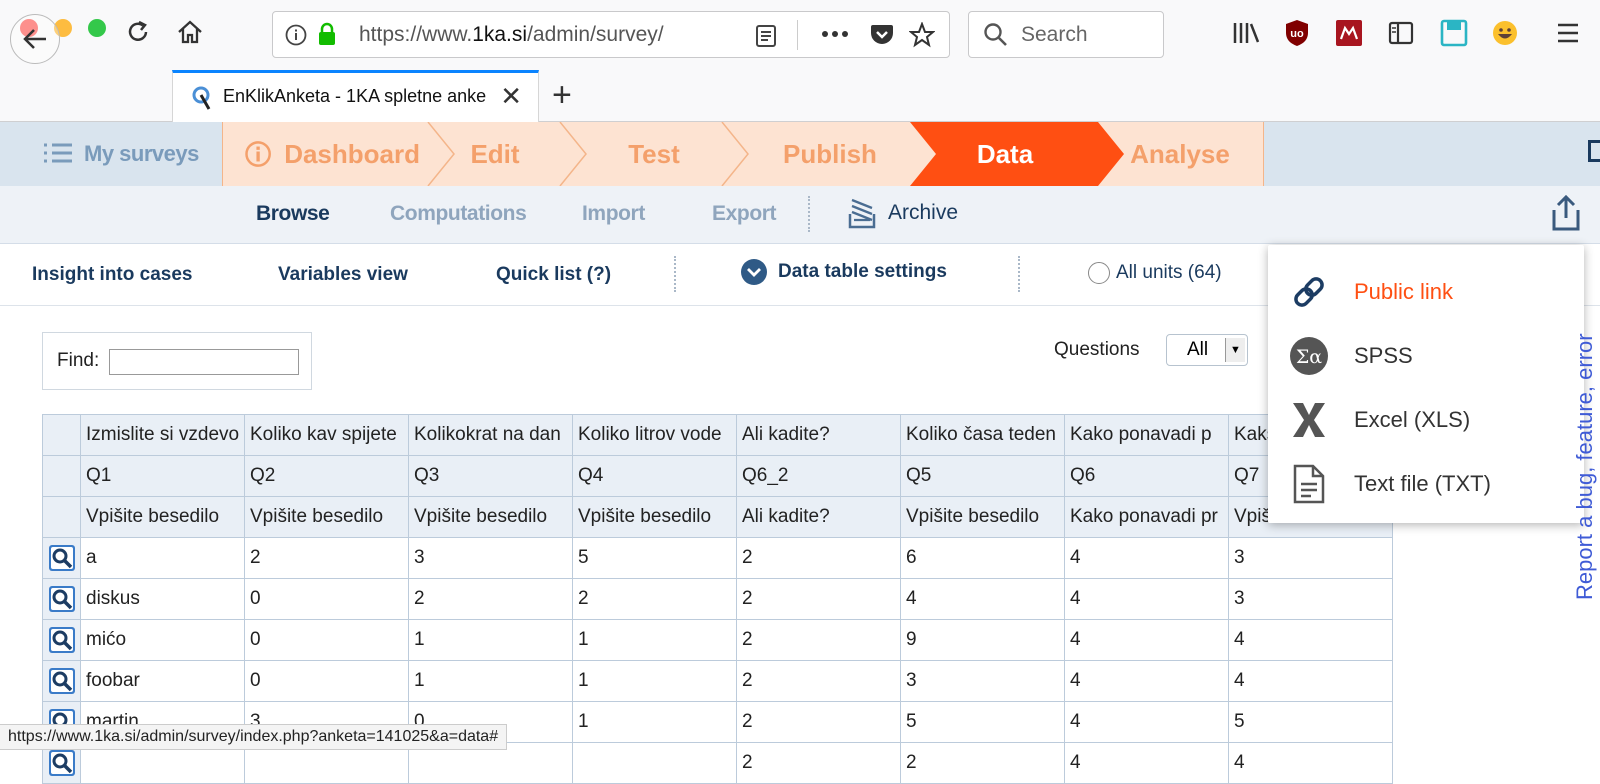  Describe the element at coordinates (1309, 420) in the screenshot. I see `excel-icon` at that location.